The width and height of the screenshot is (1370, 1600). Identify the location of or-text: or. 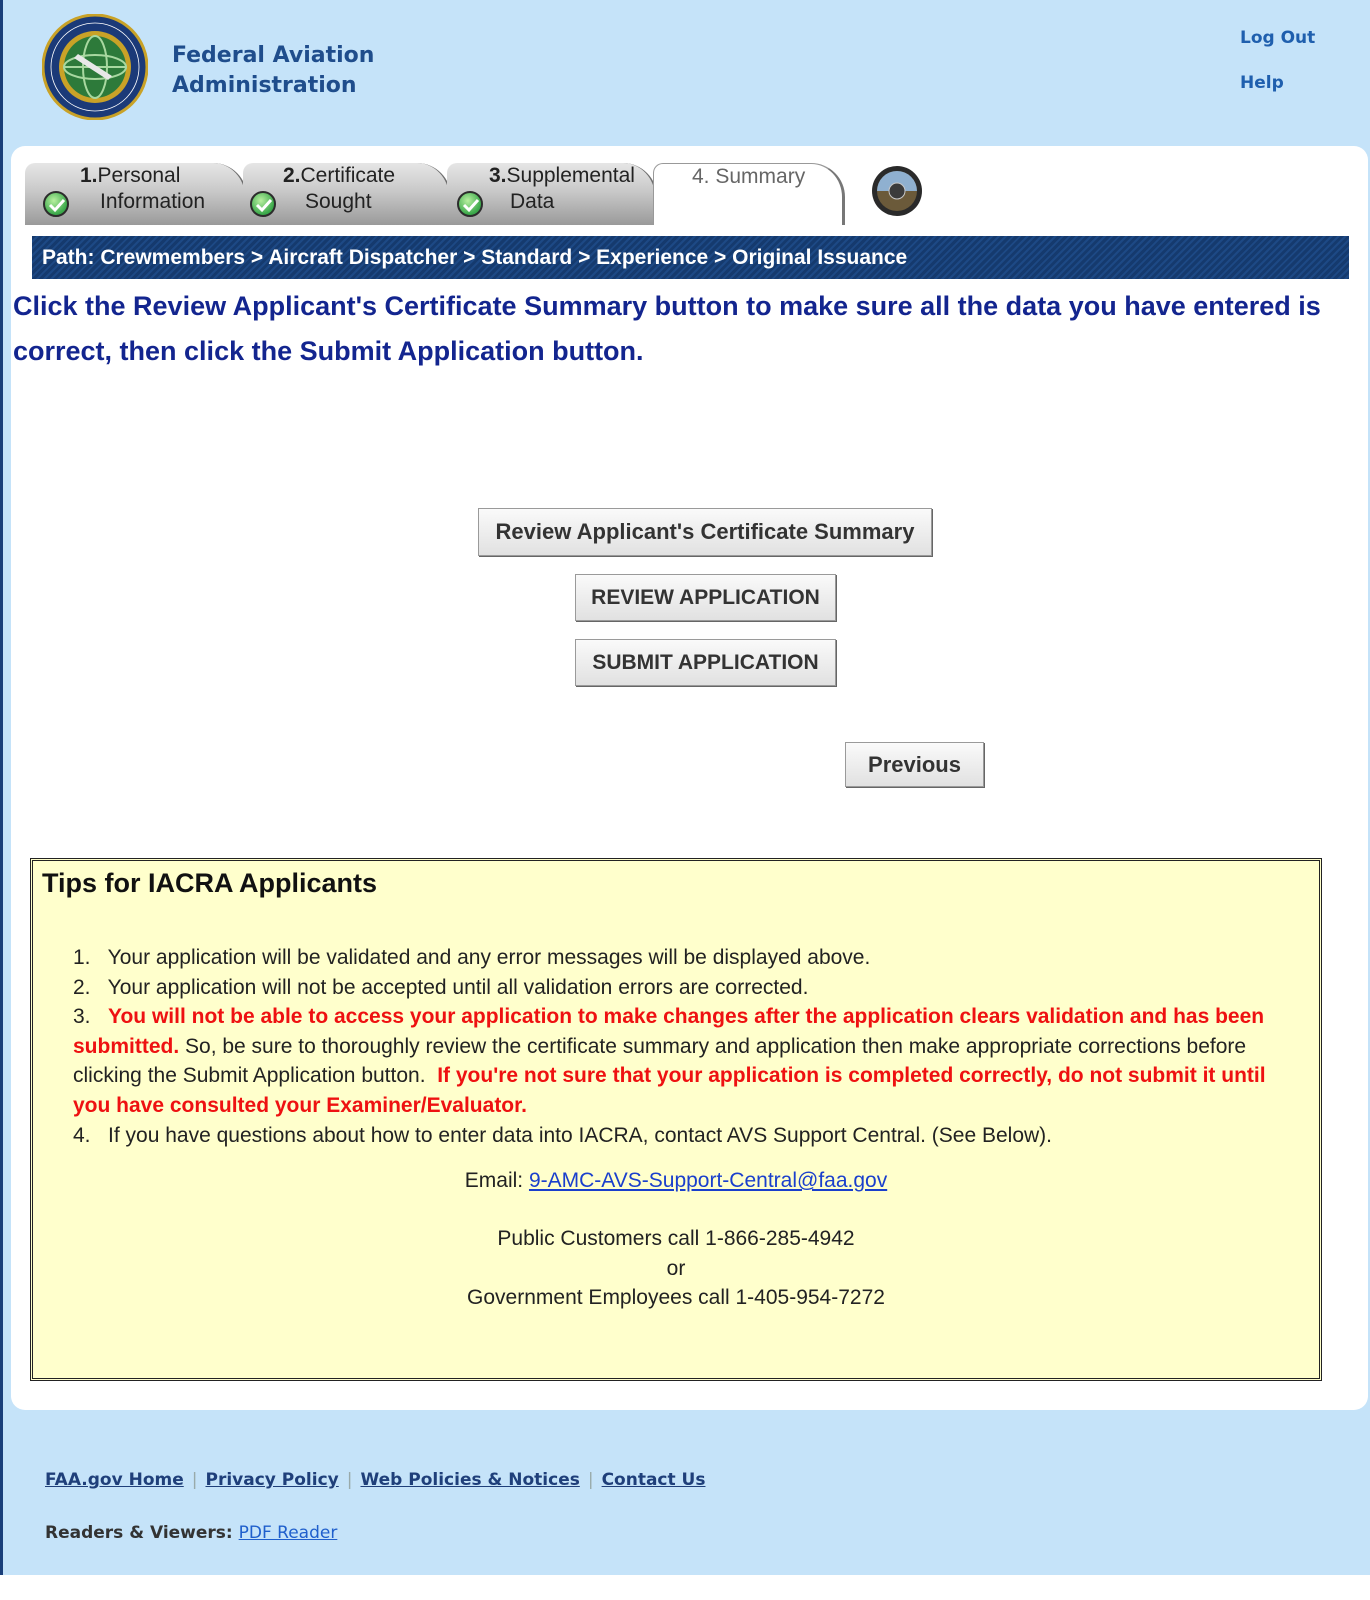
(676, 1268).